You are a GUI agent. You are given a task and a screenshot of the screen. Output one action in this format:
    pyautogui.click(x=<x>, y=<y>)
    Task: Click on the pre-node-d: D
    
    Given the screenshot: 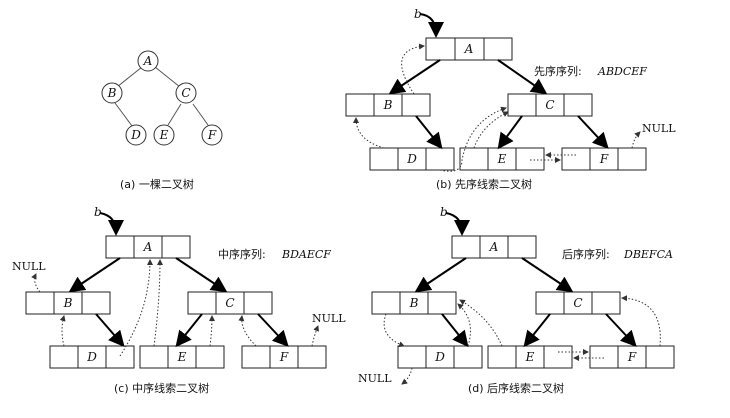 What is the action you would take?
    pyautogui.click(x=412, y=159)
    